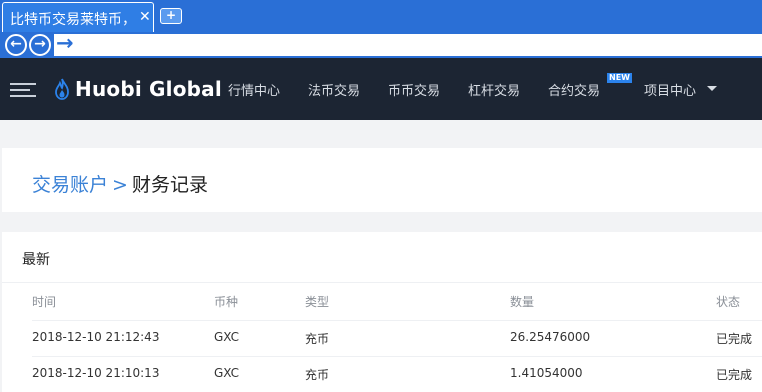 The height and width of the screenshot is (392, 762). Describe the element at coordinates (334, 89) in the screenshot. I see `nav-fiat-trading: 法币交易` at that location.